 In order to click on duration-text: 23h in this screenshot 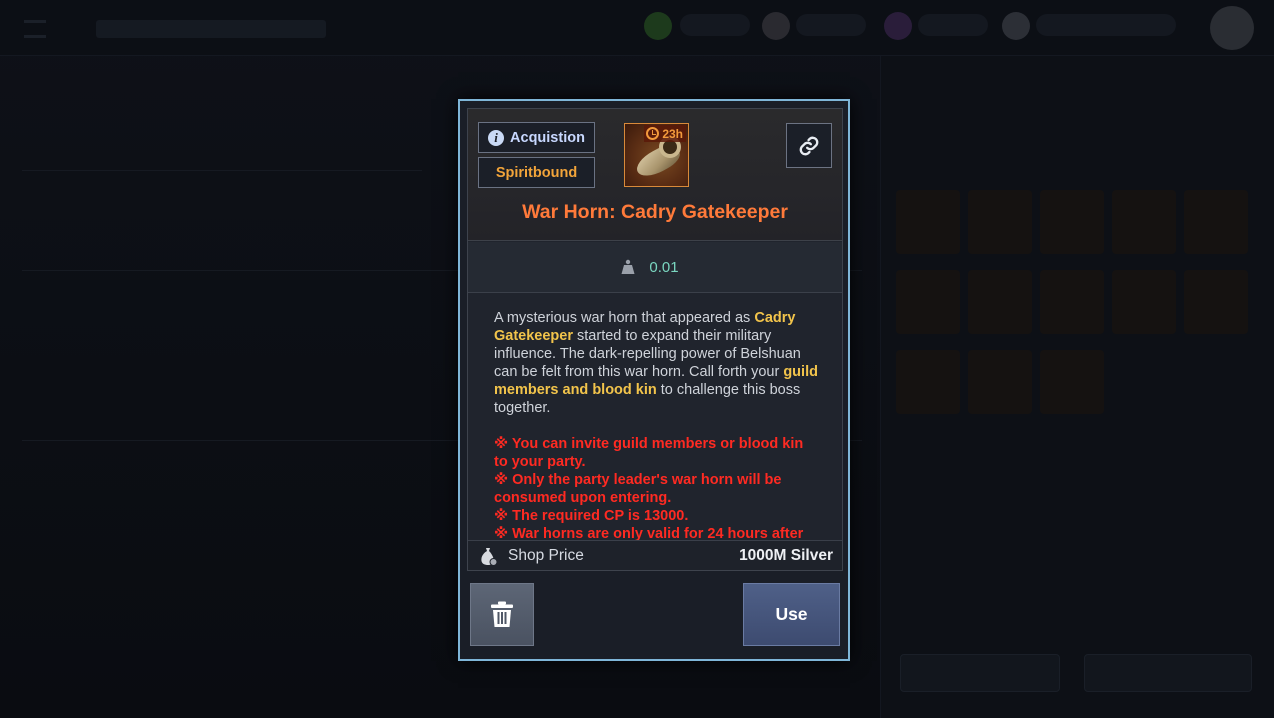, I will do `click(672, 133)`.